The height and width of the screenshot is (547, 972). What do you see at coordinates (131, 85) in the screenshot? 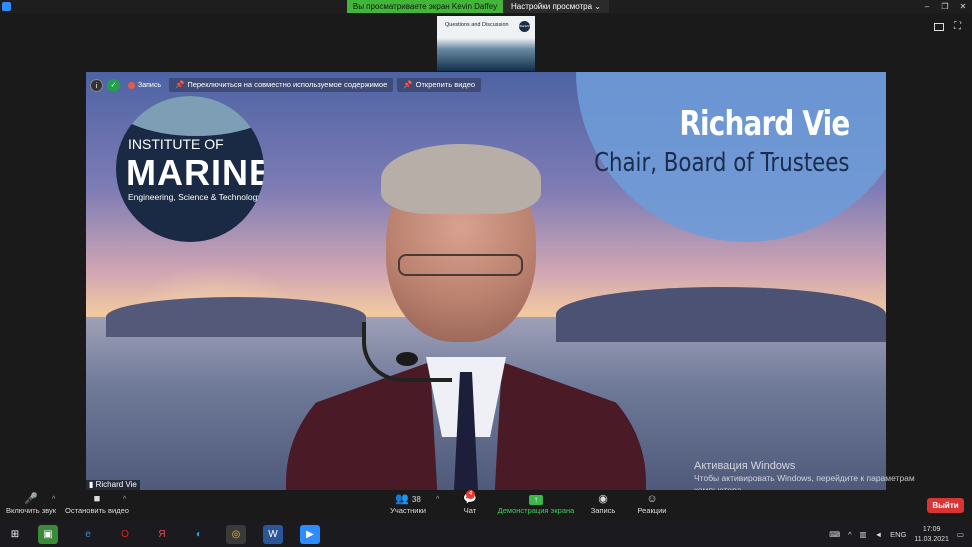
I see `recording-dot-icon` at bounding box center [131, 85].